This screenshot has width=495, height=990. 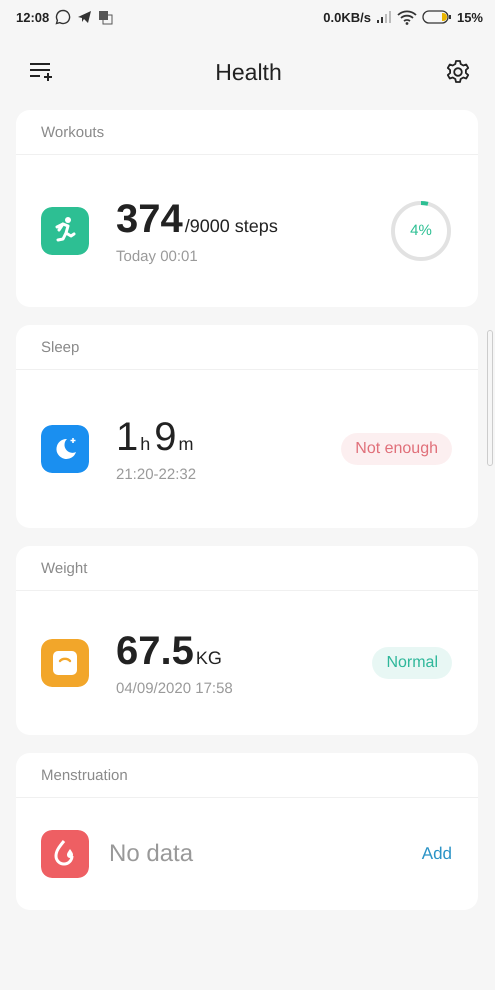 I want to click on card-title: Sleep, so click(x=60, y=347).